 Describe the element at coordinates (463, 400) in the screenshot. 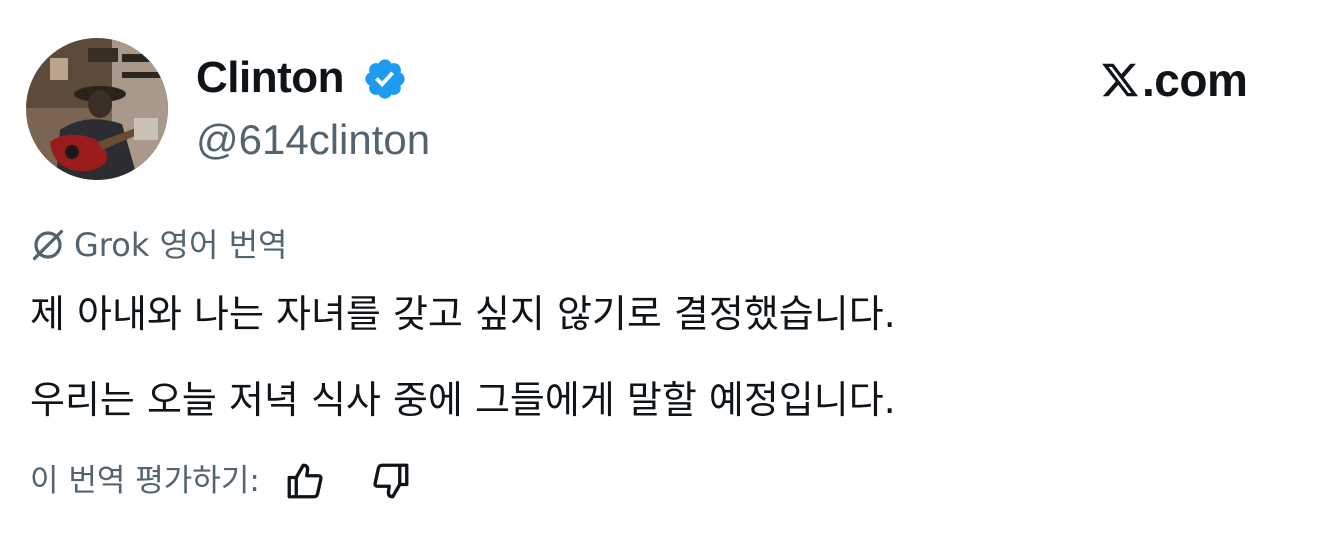

I see `tweet-text-line-2: 우리는 오늘 저녁 식사 중에 그들에게 말할 예정입니다.` at that location.